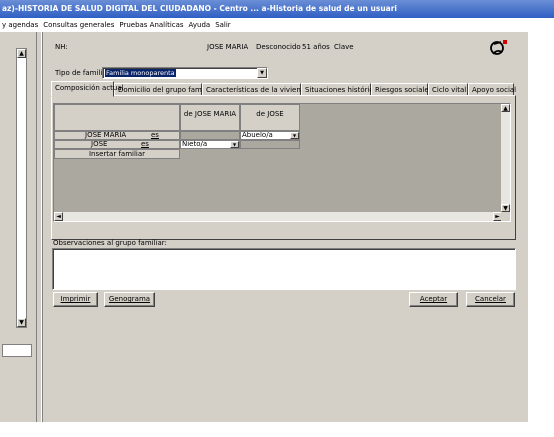  I want to click on row-name: JOSE, so click(99, 144).